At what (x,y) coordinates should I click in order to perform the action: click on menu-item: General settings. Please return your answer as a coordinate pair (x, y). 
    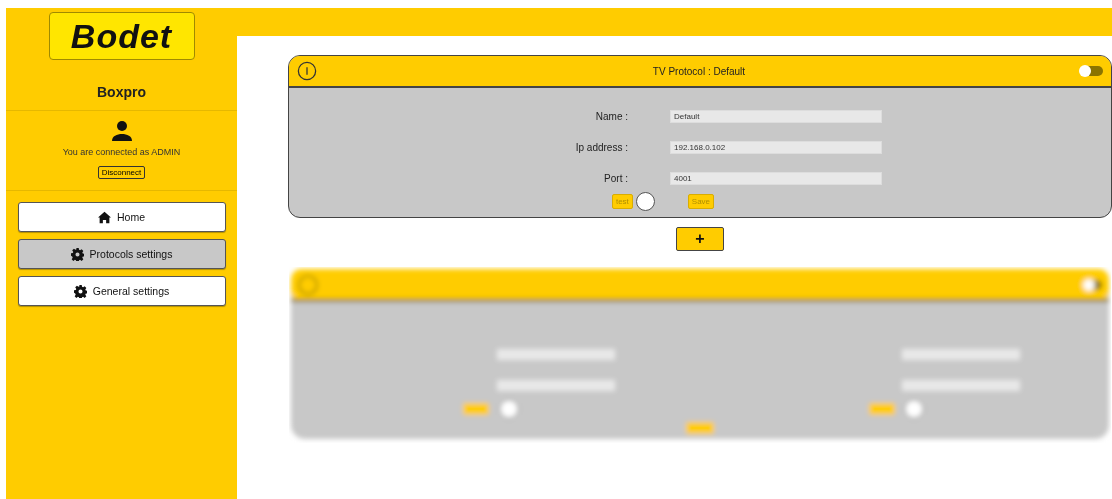
    Looking at the image, I should click on (121, 291).